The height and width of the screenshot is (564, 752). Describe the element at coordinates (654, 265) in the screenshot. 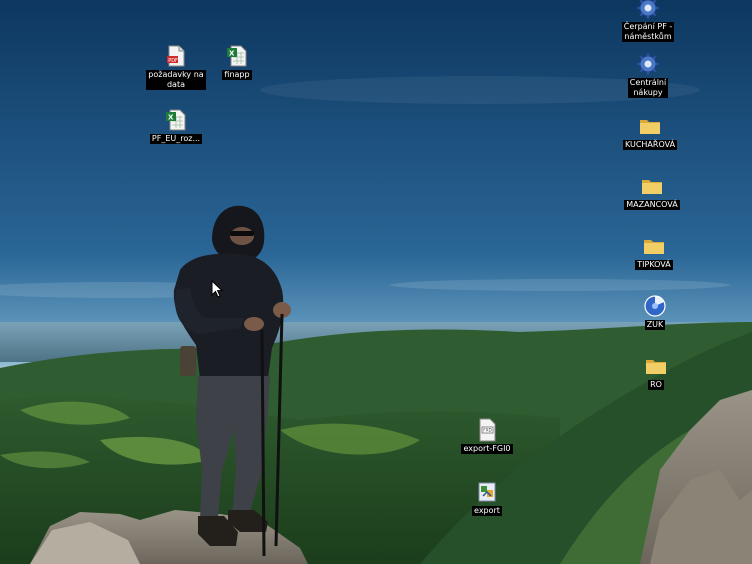

I see `icon-label: TIPKOVÁ` at that location.